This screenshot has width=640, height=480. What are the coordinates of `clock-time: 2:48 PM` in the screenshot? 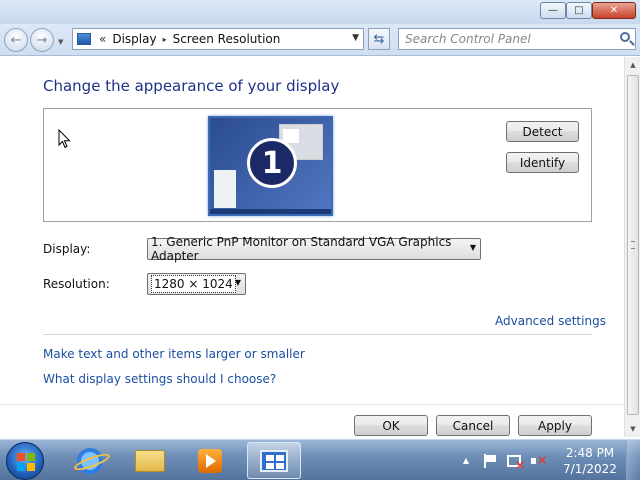 It's located at (590, 453).